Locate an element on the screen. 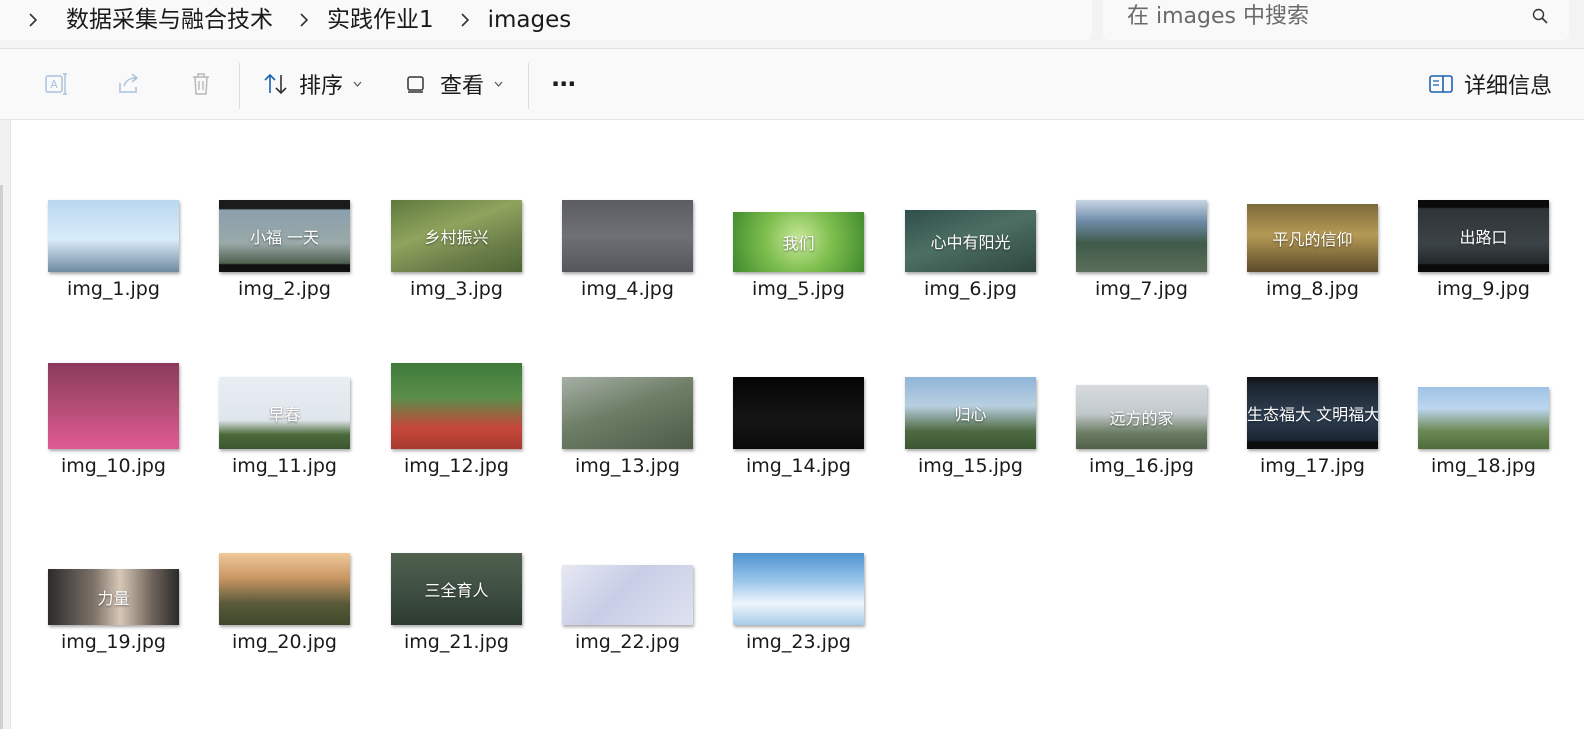 The image size is (1584, 729). share-button is located at coordinates (129, 84).